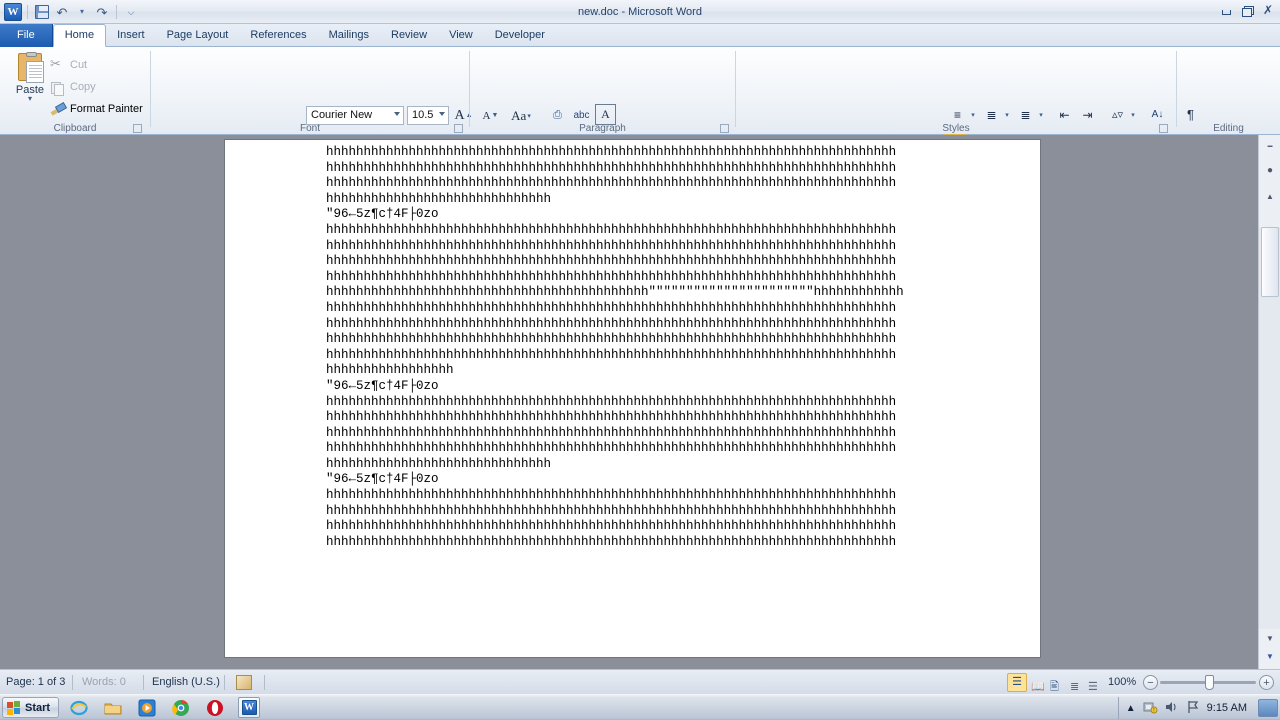 The height and width of the screenshot is (720, 1280). Describe the element at coordinates (278, 35) in the screenshot. I see `tab-references: References` at that location.